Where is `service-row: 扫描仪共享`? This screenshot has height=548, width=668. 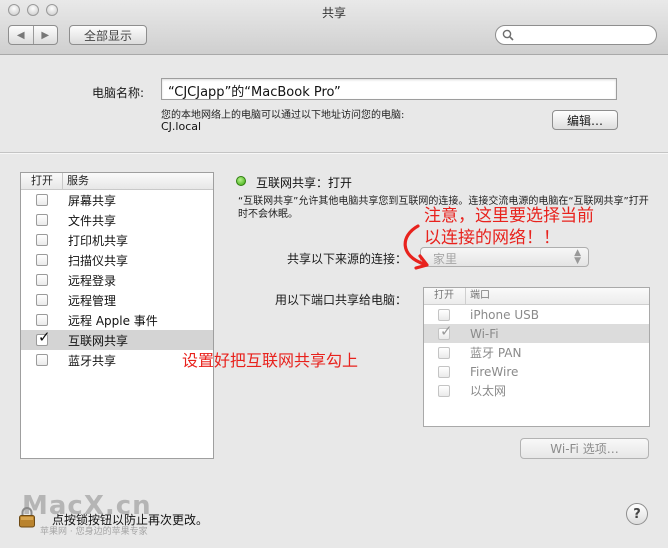 service-row: 扫描仪共享 is located at coordinates (117, 260).